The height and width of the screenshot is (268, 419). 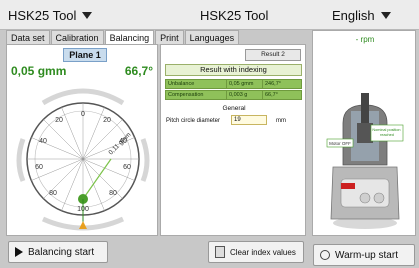 I want to click on warm-up-label: Warm-up start, so click(x=366, y=255).